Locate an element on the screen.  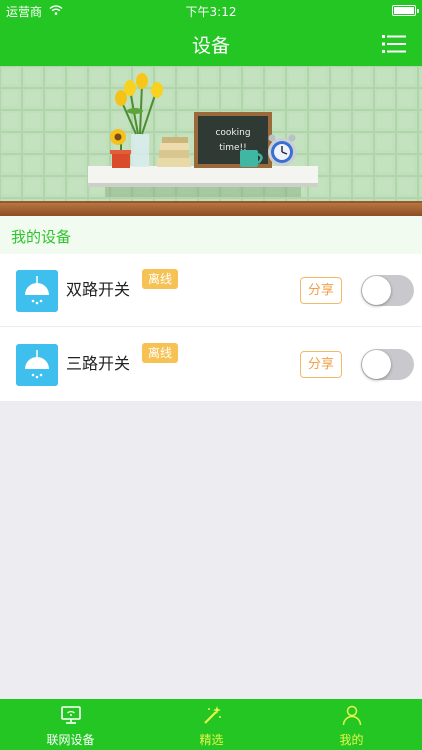
page-title: 设备 is located at coordinates (210, 46).